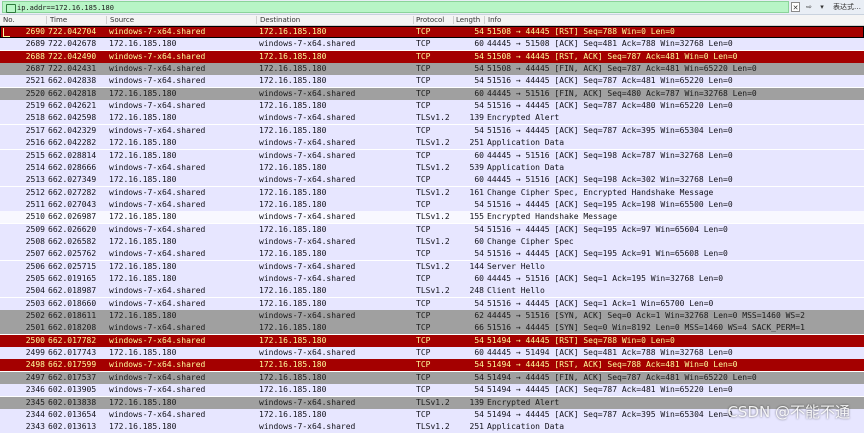 Image resolution: width=864 pixels, height=433 pixels. What do you see at coordinates (35, 254) in the screenshot?
I see `packet-number: 2507` at bounding box center [35, 254].